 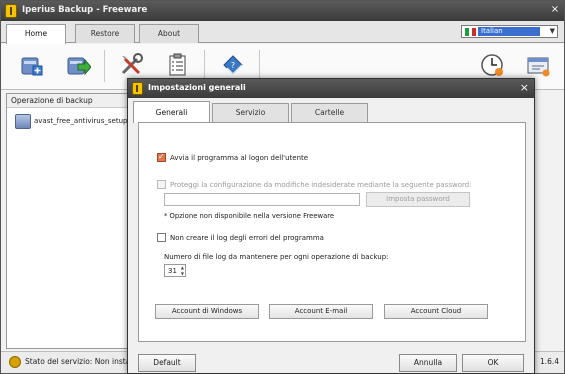 I want to click on toolbar-divider, so click(x=104, y=66).